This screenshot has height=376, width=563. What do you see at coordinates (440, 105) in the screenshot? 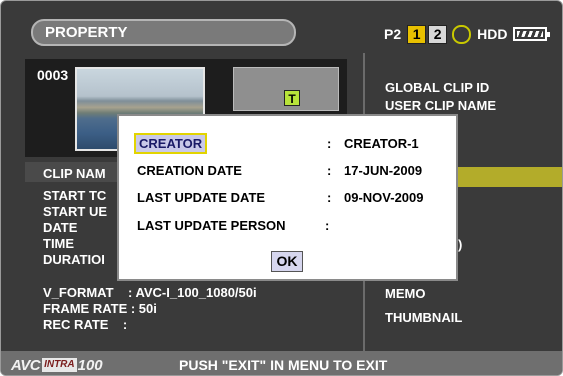
I see `menu-item-user-clip-name: USER CLIP NAME` at bounding box center [440, 105].